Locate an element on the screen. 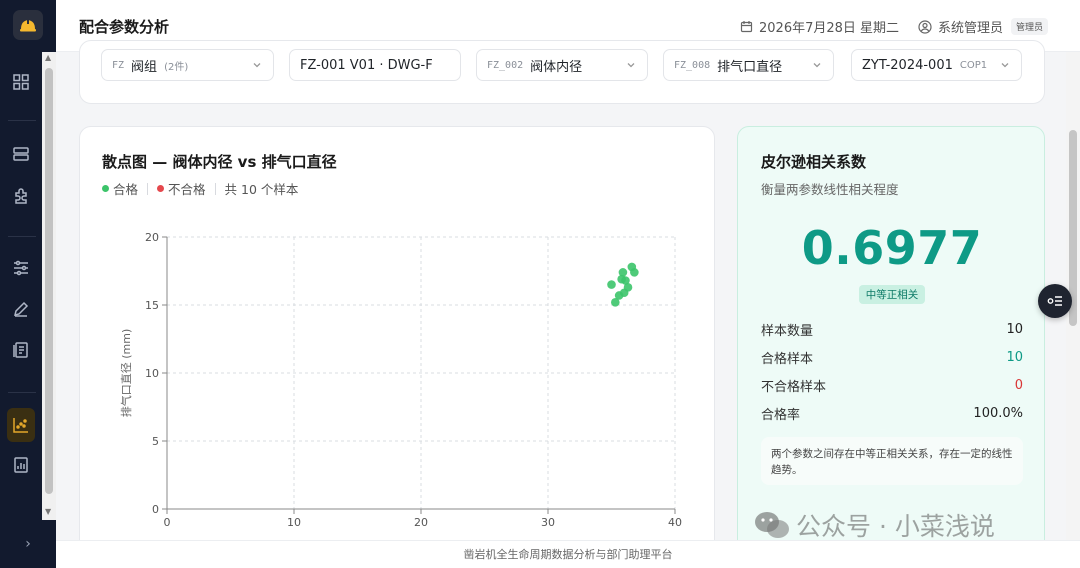 The image size is (1080, 568). fail-dot-icon is located at coordinates (161, 188).